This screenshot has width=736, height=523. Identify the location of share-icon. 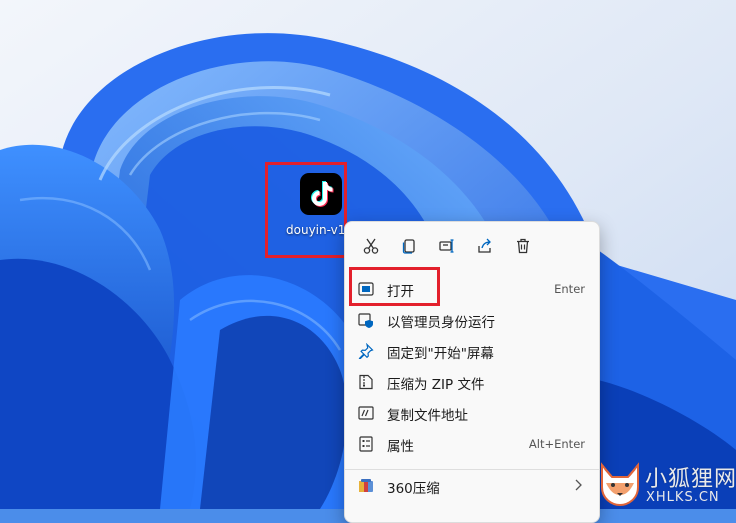
(484, 245).